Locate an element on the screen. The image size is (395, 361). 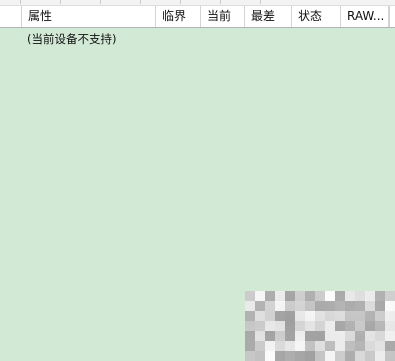
top-edge-ticks is located at coordinates (197, 2).